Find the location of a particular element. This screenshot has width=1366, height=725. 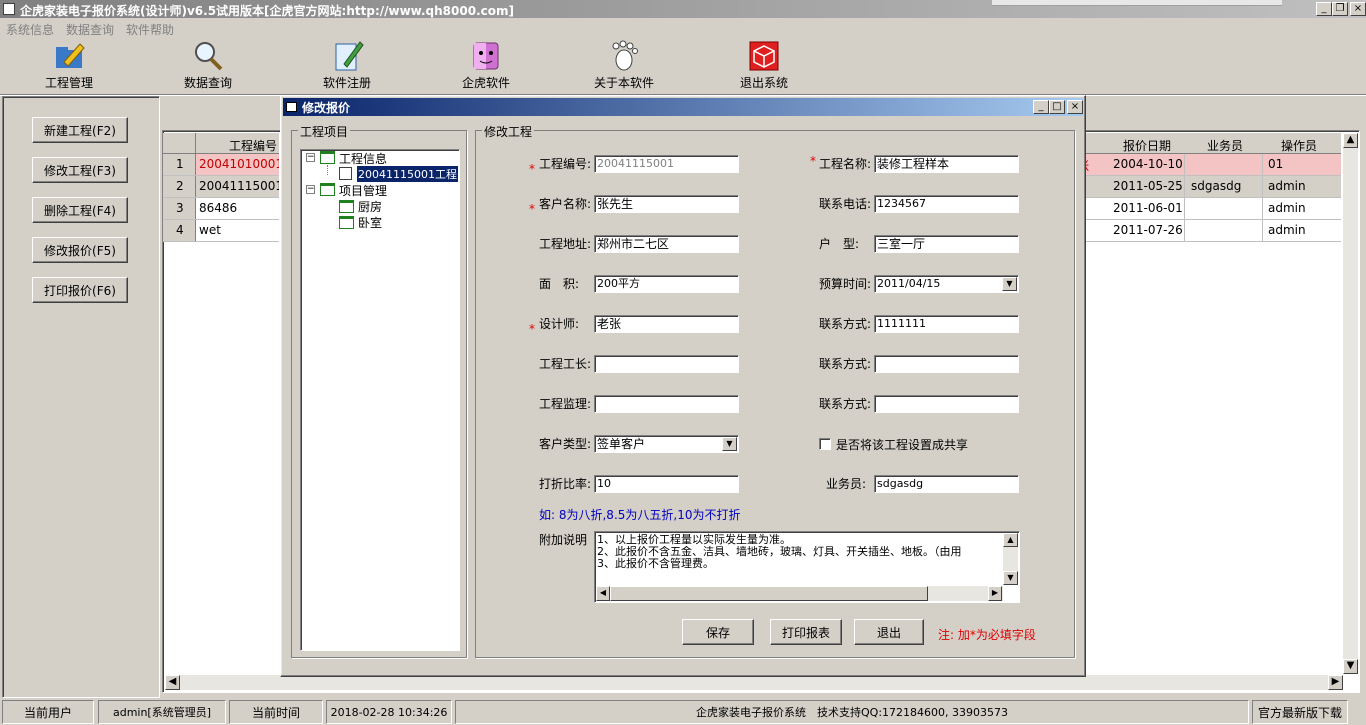

cell-operator: 01 is located at coordinates (1302, 164).